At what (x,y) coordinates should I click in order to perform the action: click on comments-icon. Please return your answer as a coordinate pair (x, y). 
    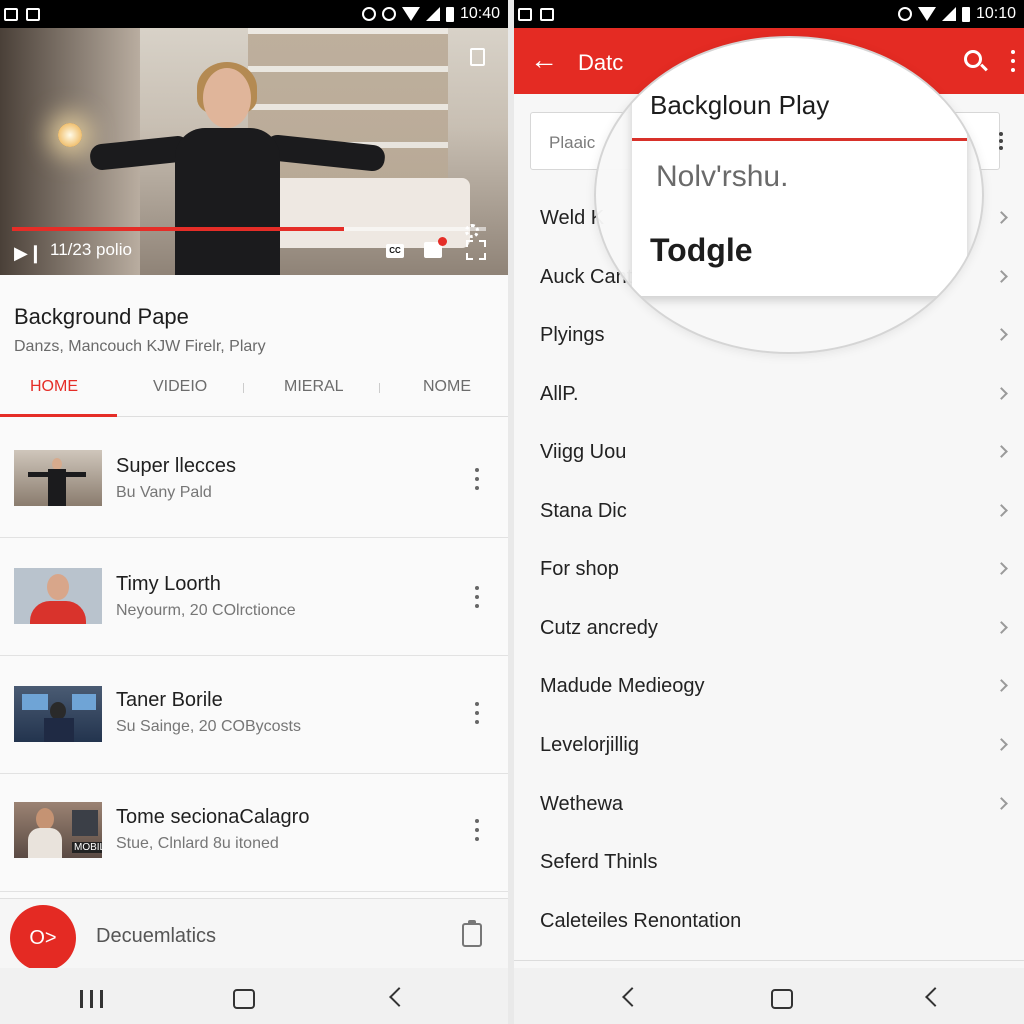
    Looking at the image, I should click on (435, 247).